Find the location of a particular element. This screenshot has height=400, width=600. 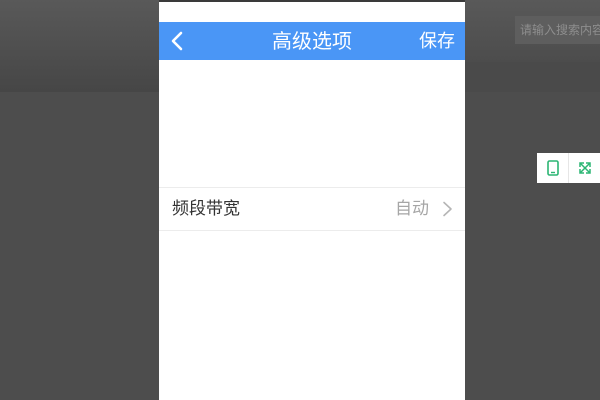

phone-top-edge is located at coordinates (312, 1).